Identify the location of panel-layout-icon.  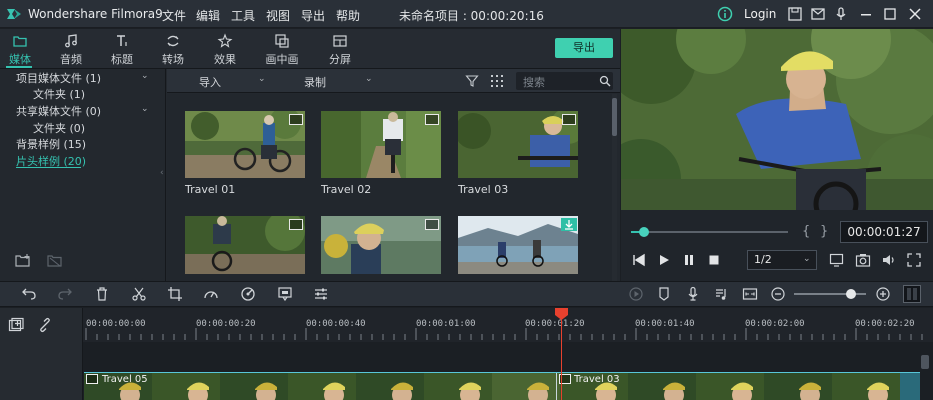
(912, 294).